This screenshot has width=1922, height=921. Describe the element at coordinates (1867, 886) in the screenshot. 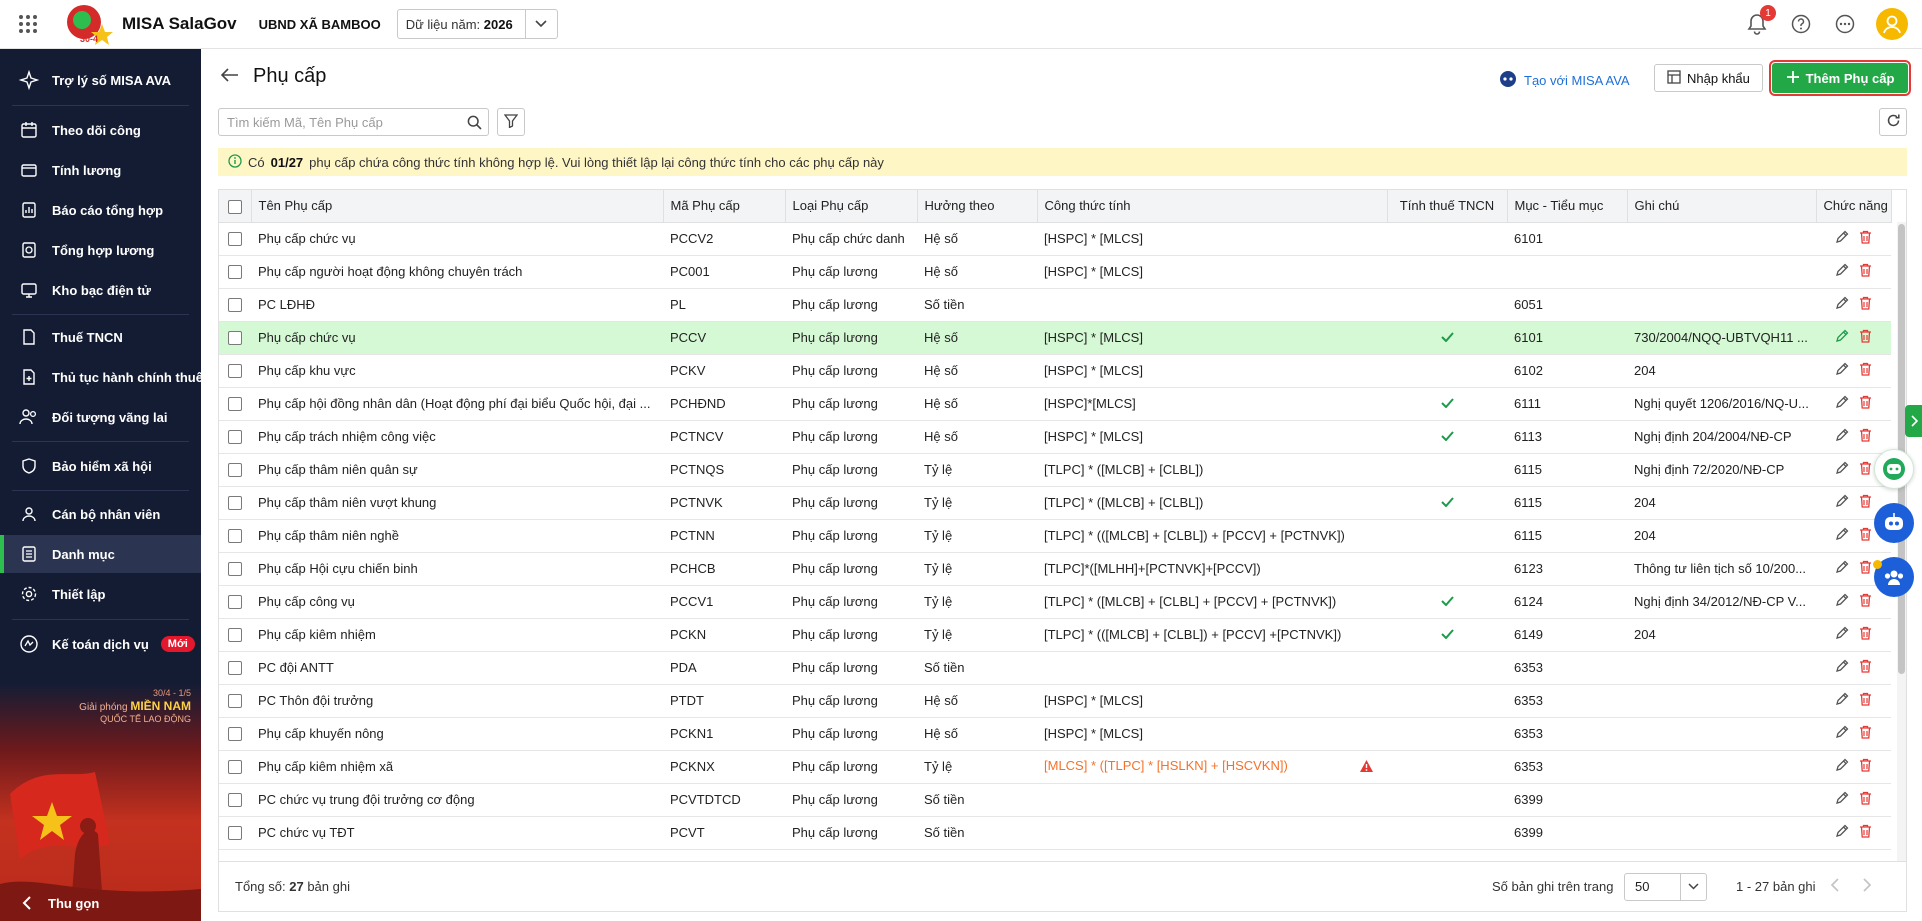

I see `next-page-icon` at that location.